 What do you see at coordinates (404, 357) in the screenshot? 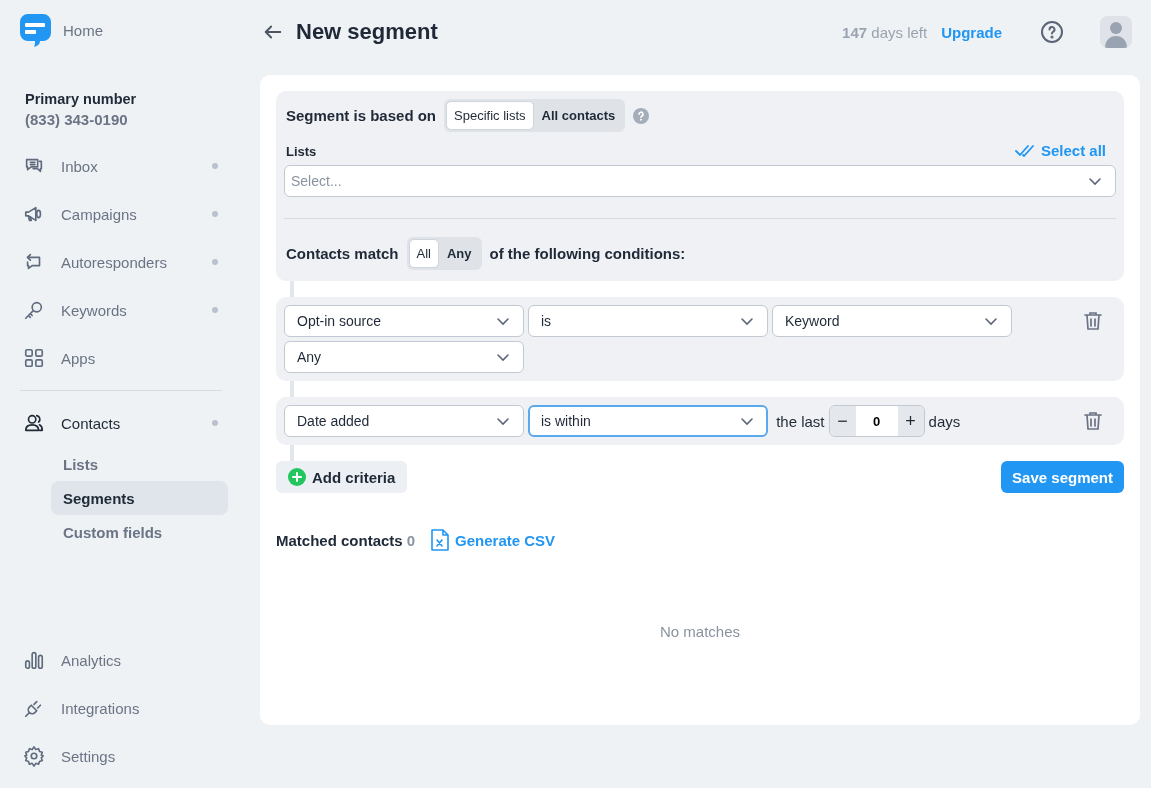
I see `condition-select: Any` at bounding box center [404, 357].